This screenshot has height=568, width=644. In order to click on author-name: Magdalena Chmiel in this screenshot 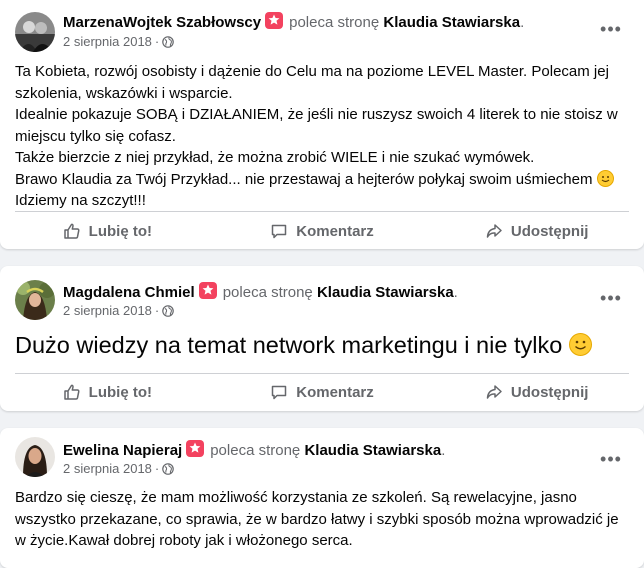, I will do `click(129, 292)`.